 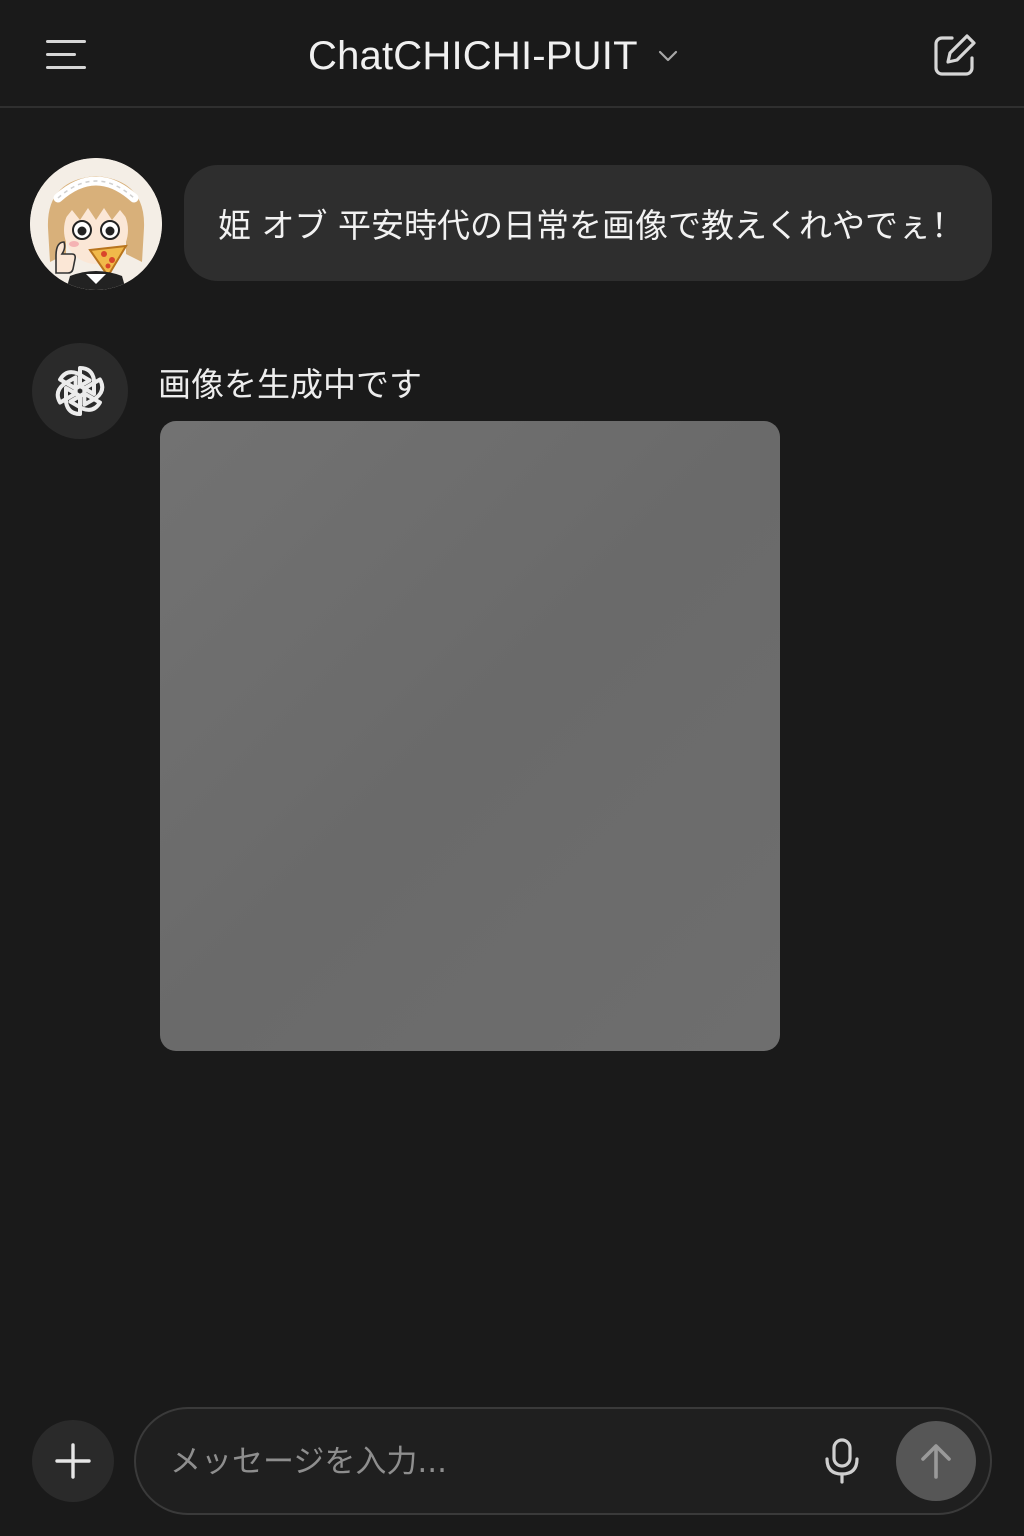 I want to click on assistant-avatar, so click(x=80, y=391).